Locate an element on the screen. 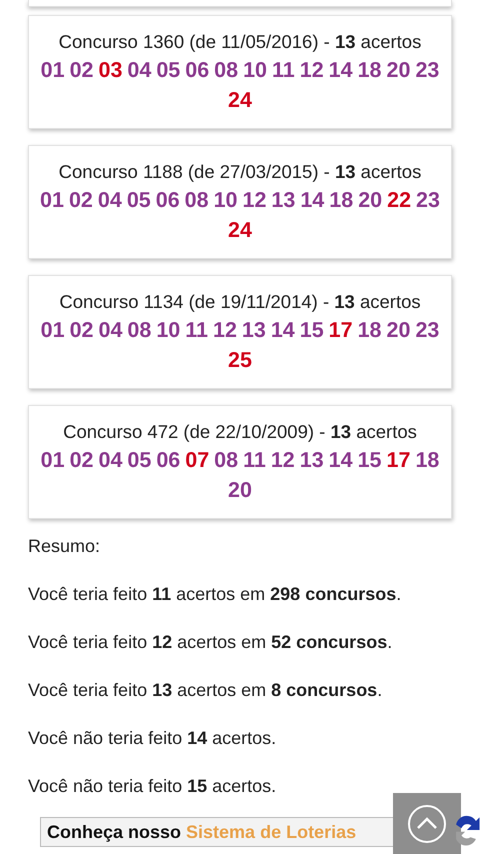 The width and height of the screenshot is (480, 854). promo-text: Conheça nosso is located at coordinates (114, 832).